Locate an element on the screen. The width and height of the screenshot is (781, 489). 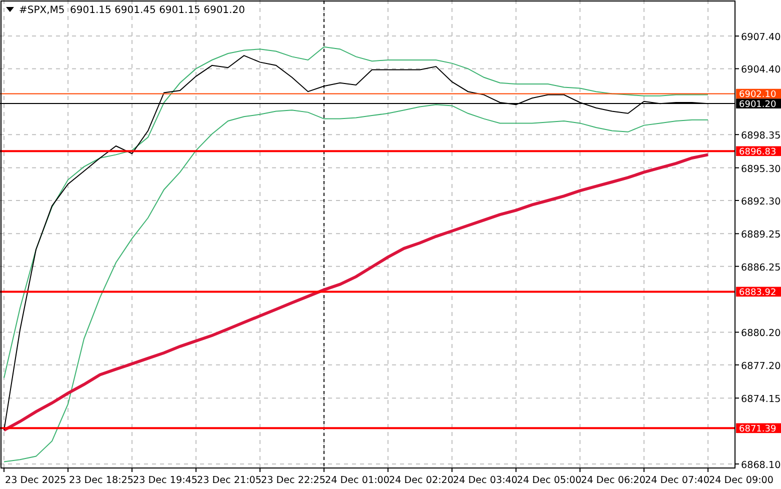
ref-line-label: 6896.83 is located at coordinates (757, 152).